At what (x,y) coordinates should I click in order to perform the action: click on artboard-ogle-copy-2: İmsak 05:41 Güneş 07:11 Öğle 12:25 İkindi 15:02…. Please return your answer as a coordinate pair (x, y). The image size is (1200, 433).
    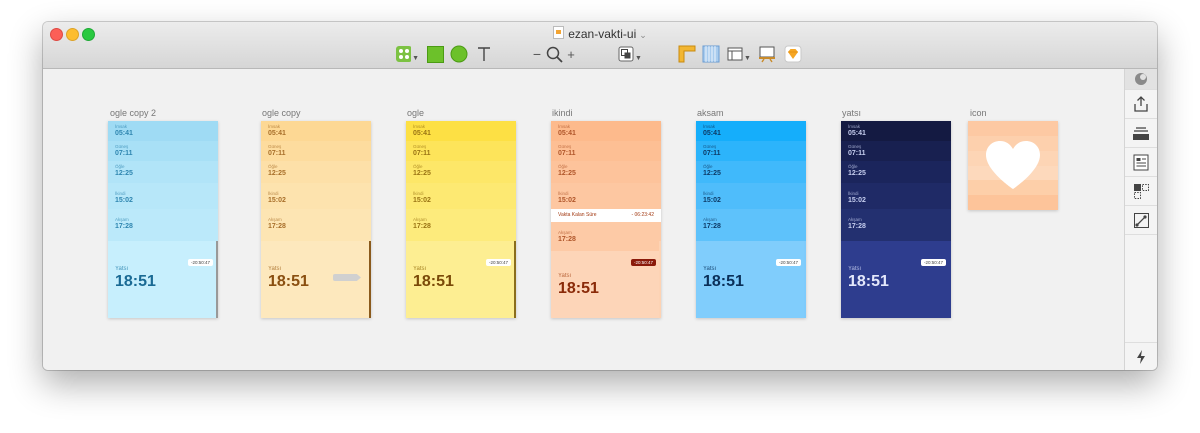
    Looking at the image, I should click on (163, 219).